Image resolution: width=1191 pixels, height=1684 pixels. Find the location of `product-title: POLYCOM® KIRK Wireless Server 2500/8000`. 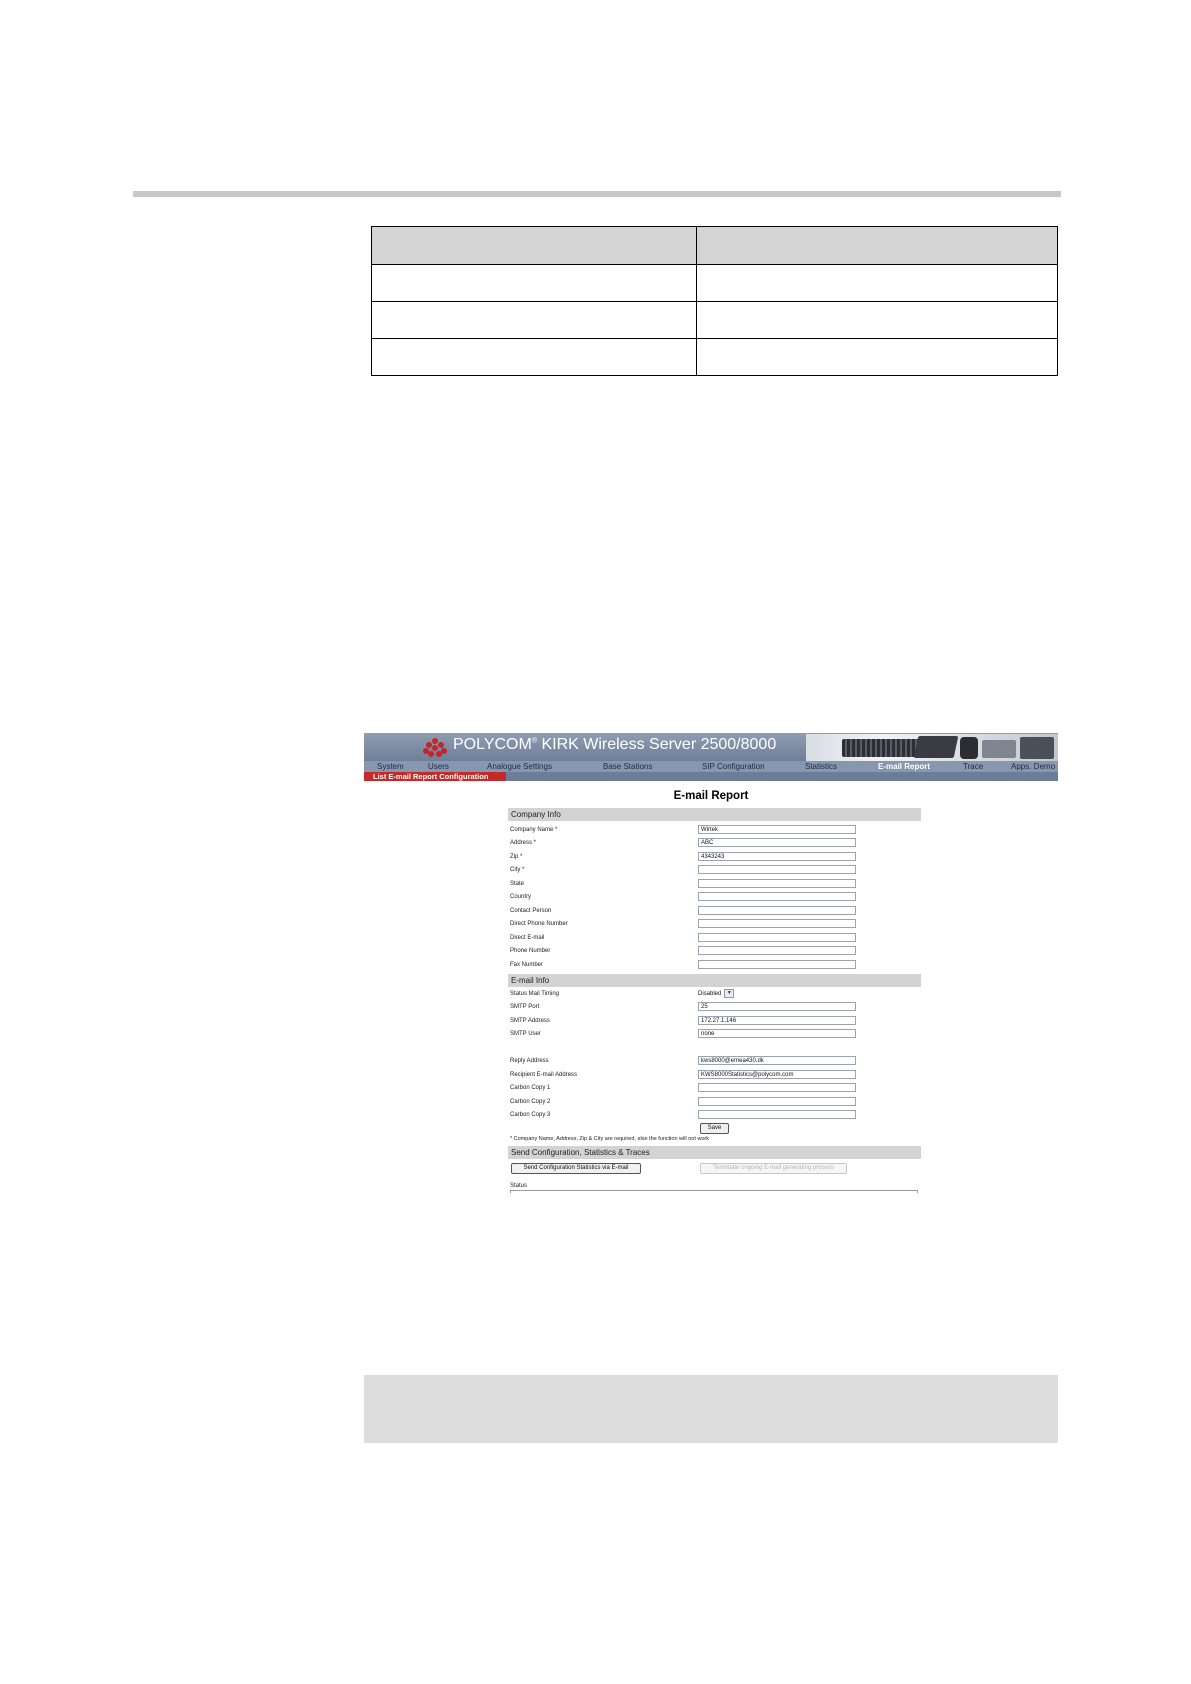

product-title: POLYCOM® KIRK Wireless Server 2500/8000 is located at coordinates (614, 745).